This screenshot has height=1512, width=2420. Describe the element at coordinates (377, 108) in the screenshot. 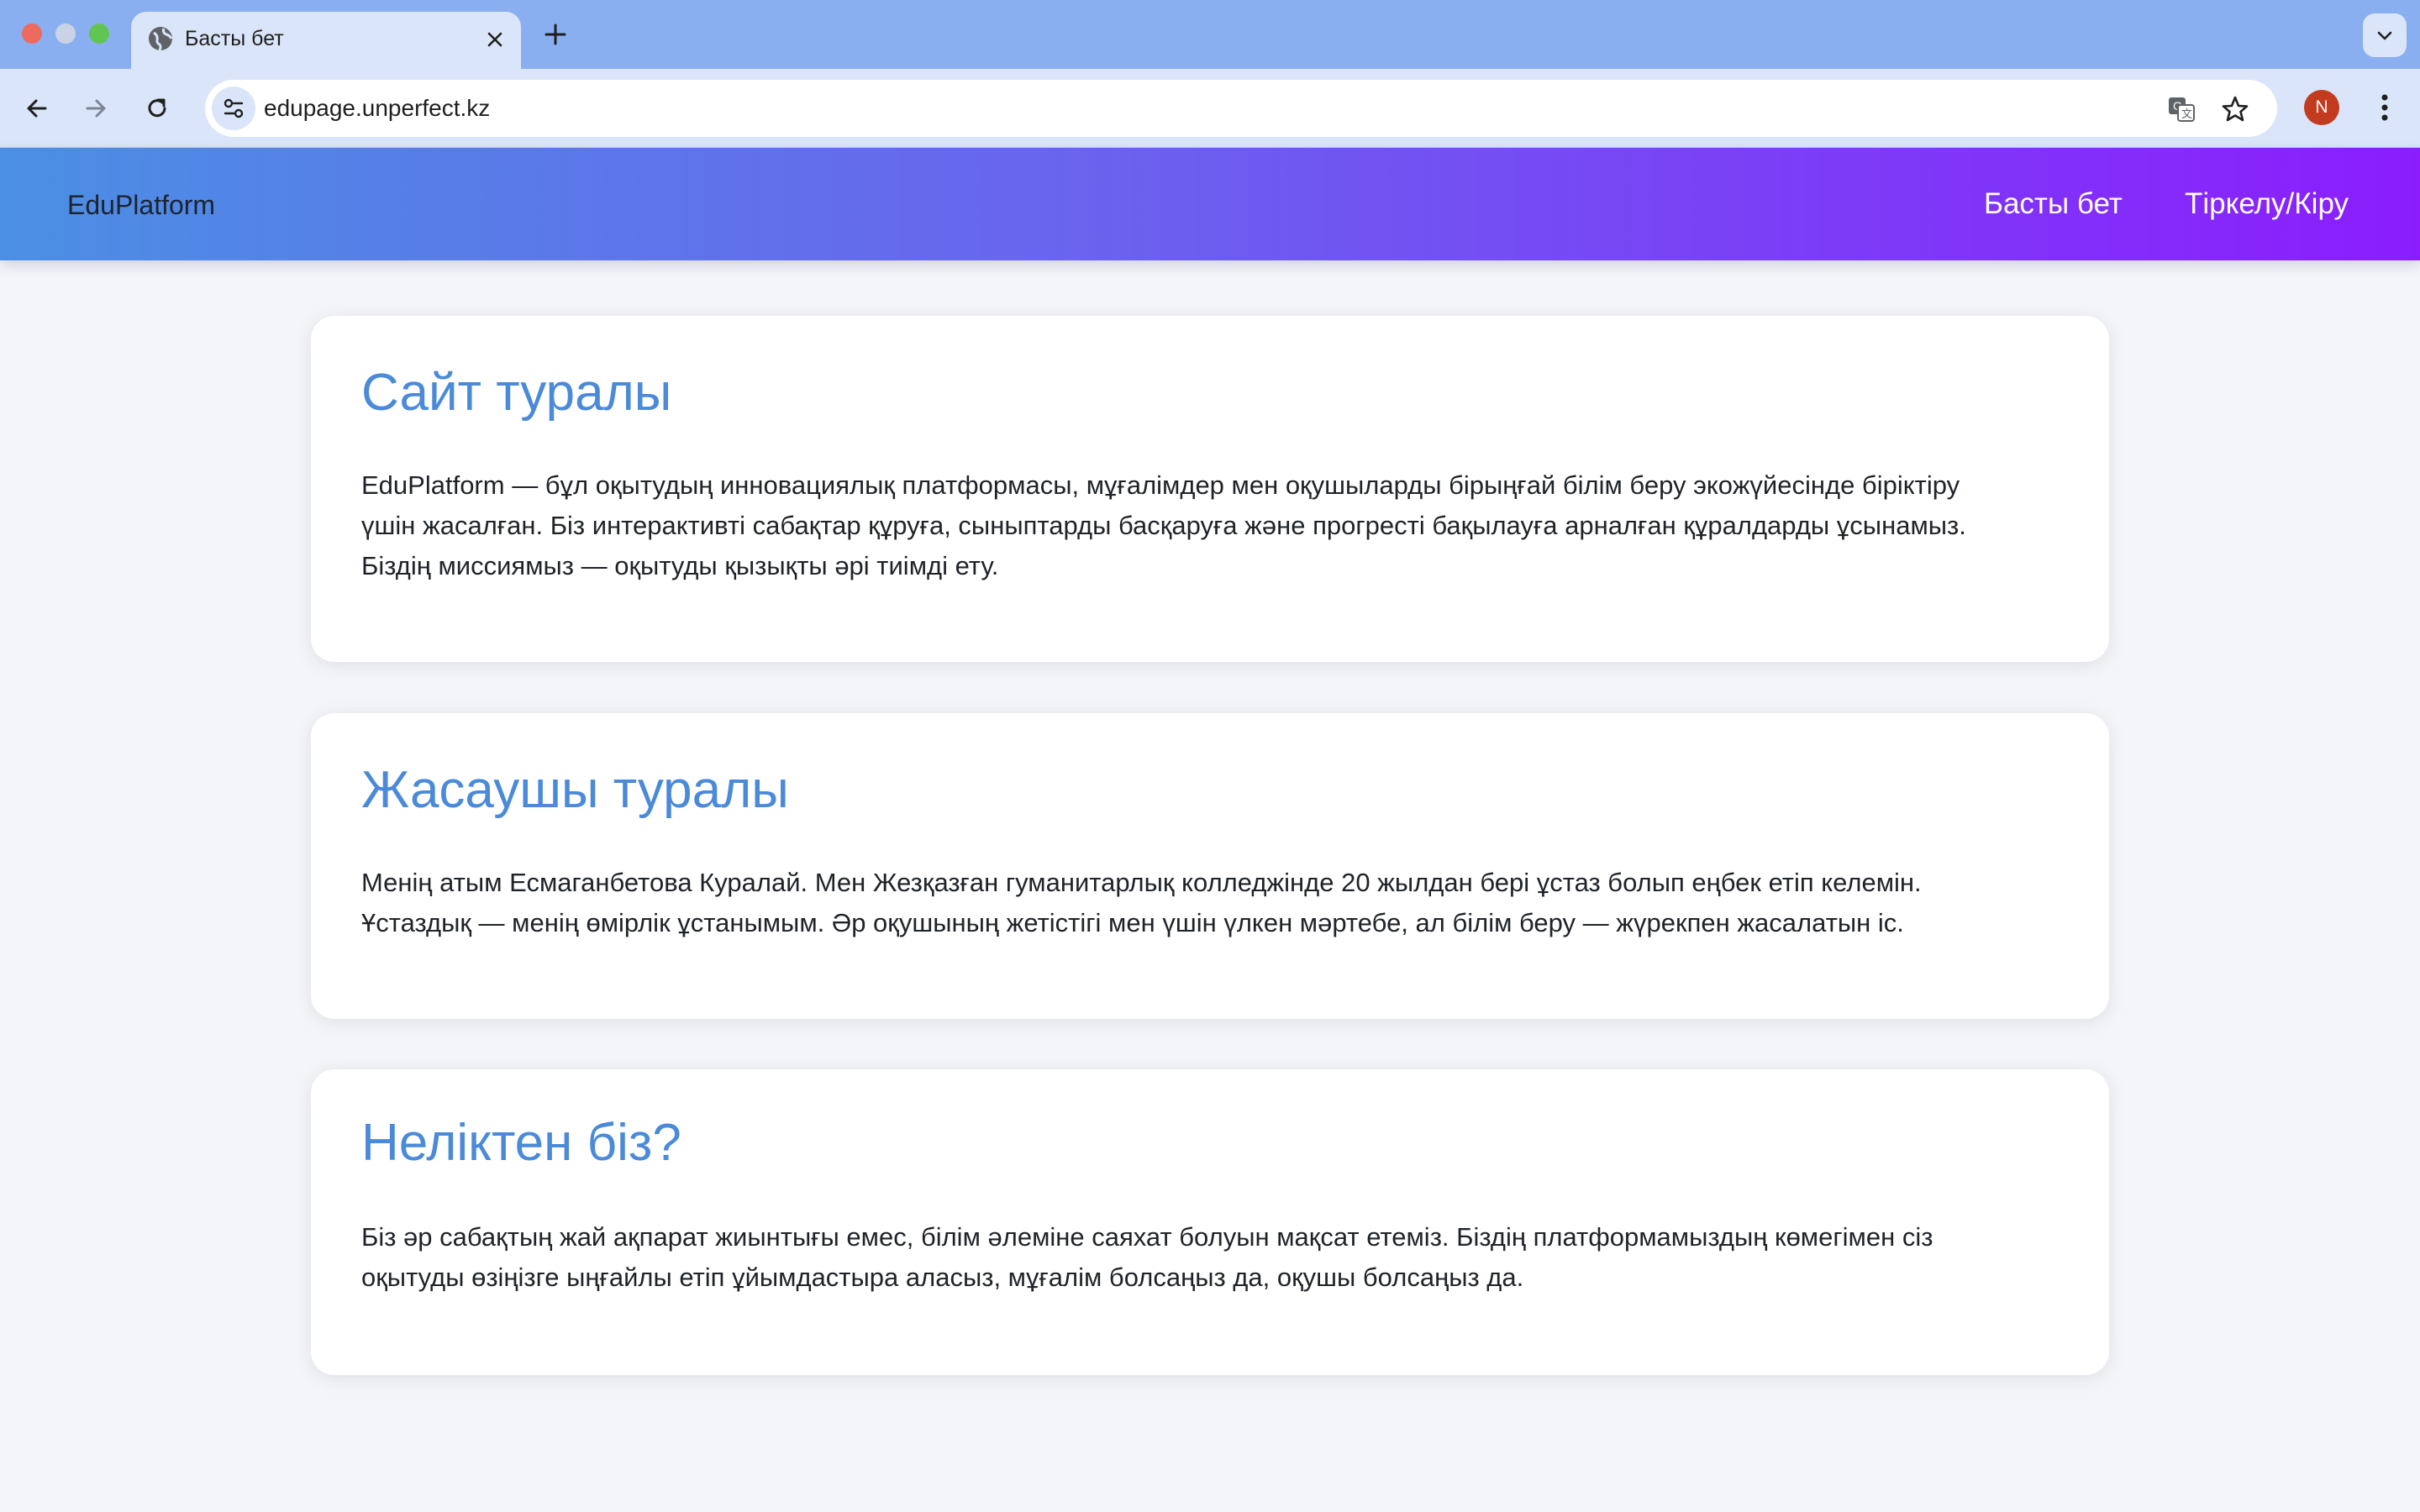

I see `url-text: edupage.unperfect.kz` at that location.